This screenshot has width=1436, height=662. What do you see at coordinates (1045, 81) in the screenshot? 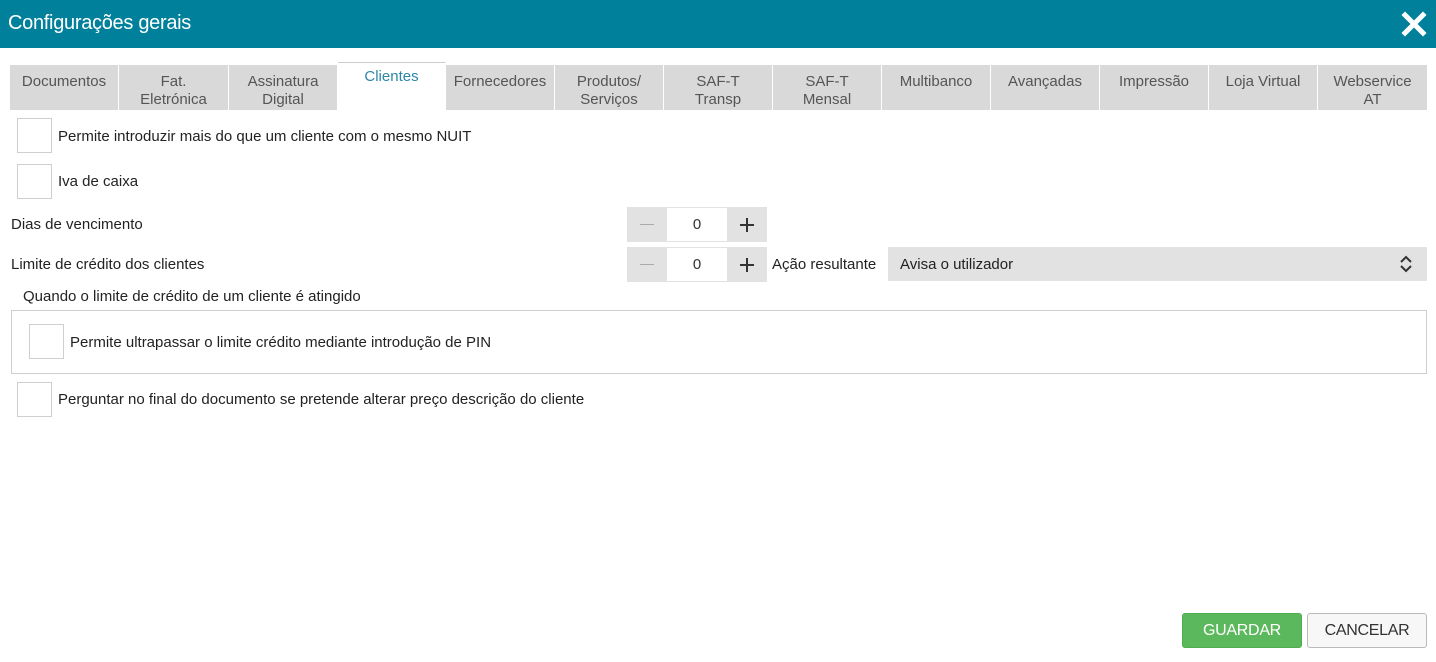
I see `tab-label: Avançadas` at bounding box center [1045, 81].